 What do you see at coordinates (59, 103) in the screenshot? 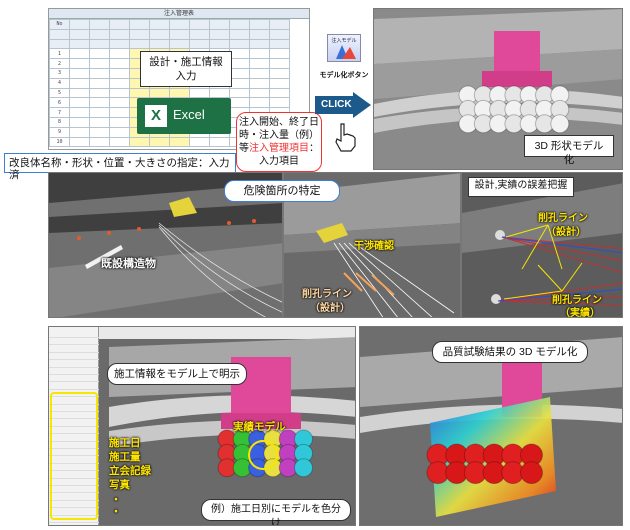
I see `sheet-cell: 6` at bounding box center [59, 103].